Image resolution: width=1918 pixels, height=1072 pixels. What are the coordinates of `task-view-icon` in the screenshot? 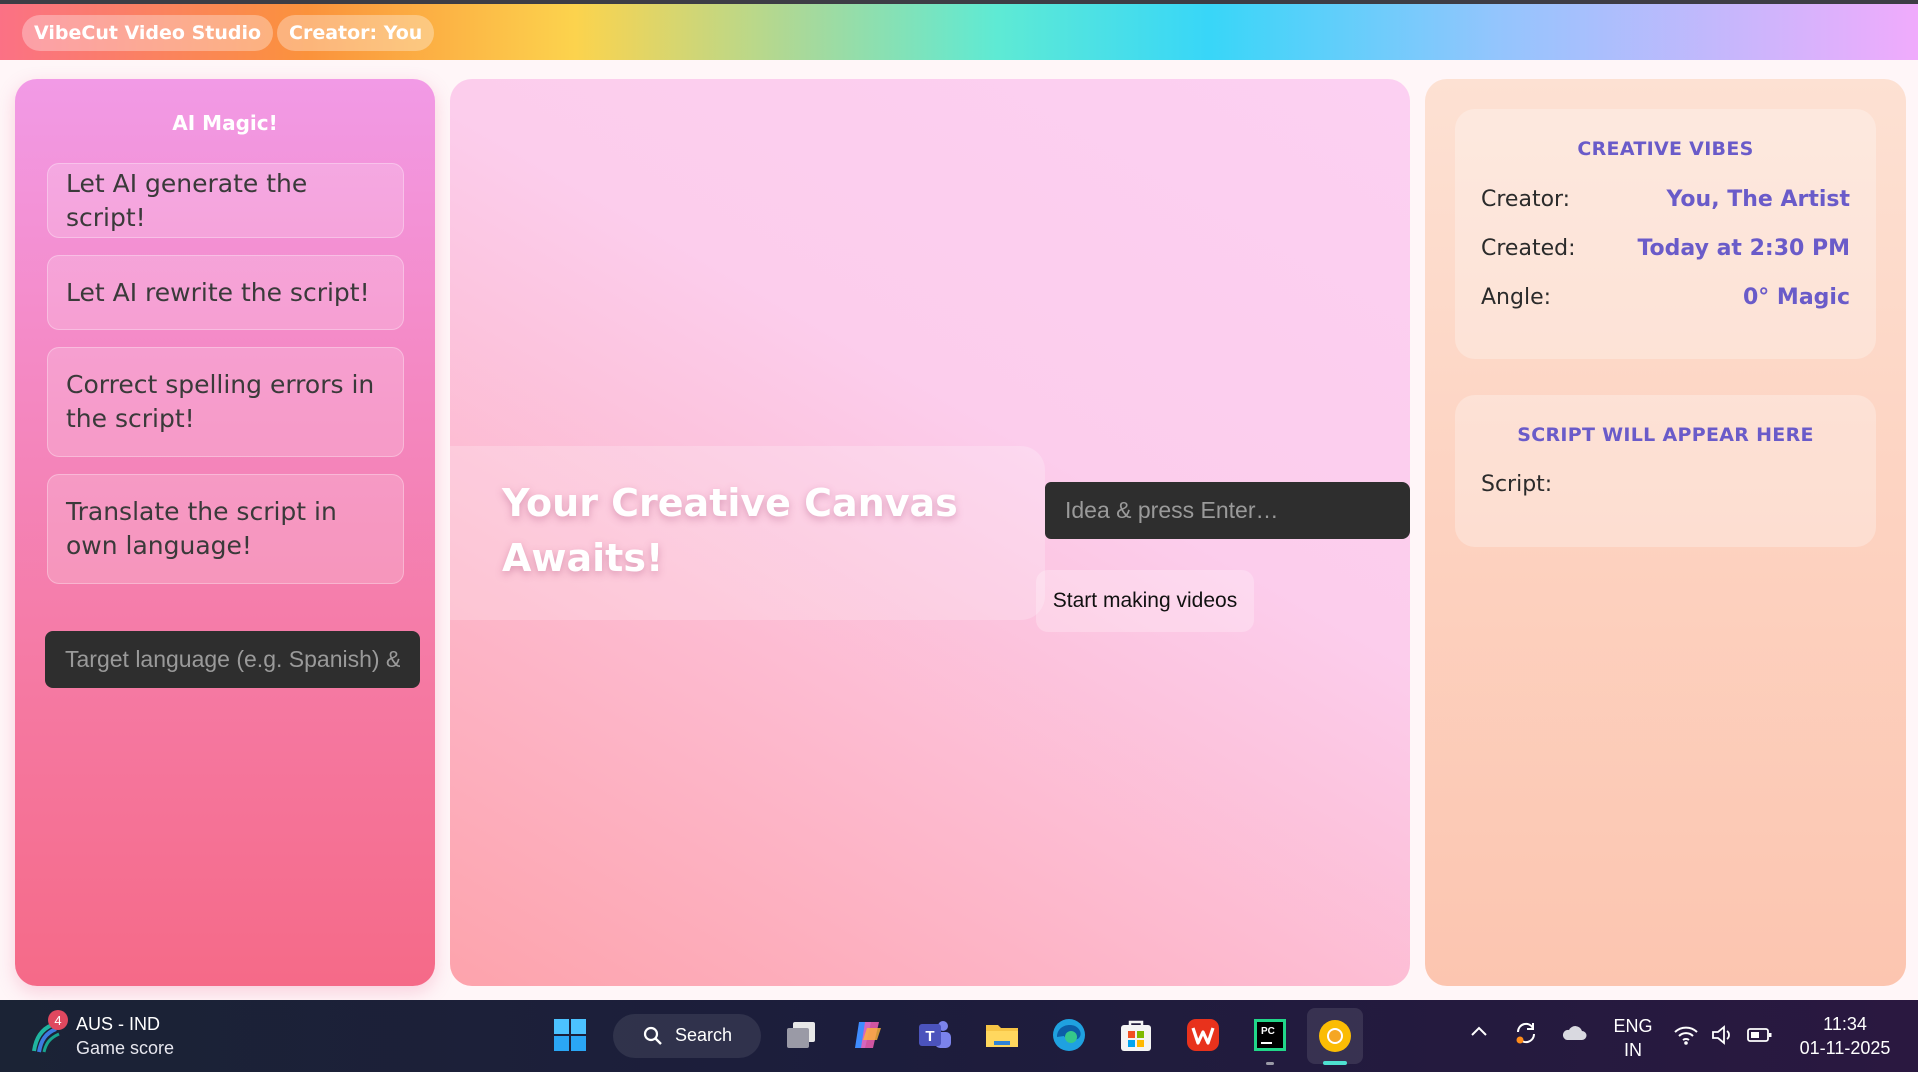 It's located at (801, 1035).